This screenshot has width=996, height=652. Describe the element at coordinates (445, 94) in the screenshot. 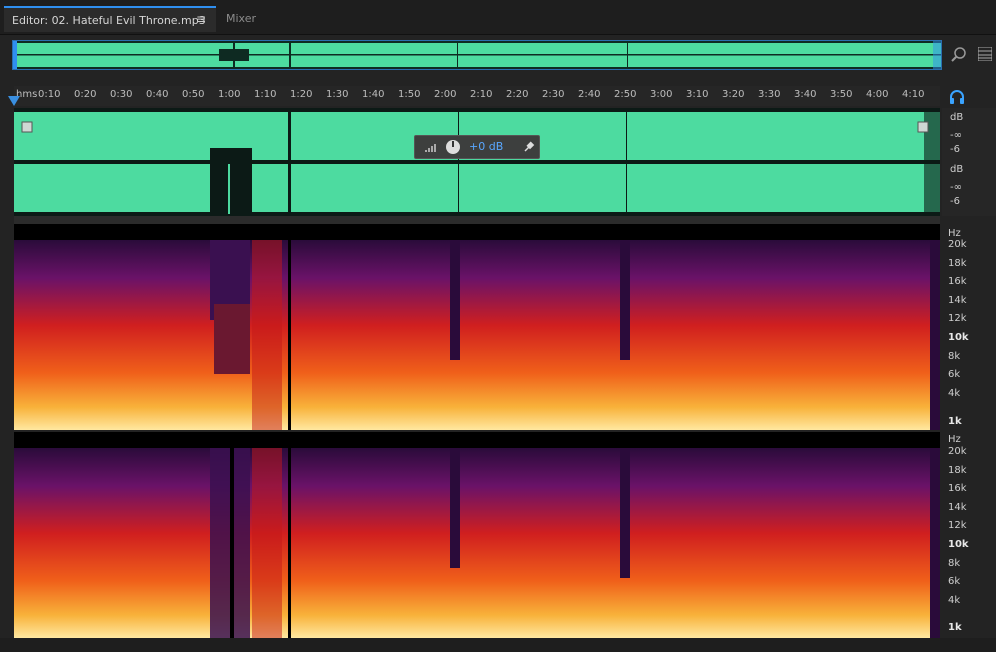

I see `ruler-label: 2:00` at that location.